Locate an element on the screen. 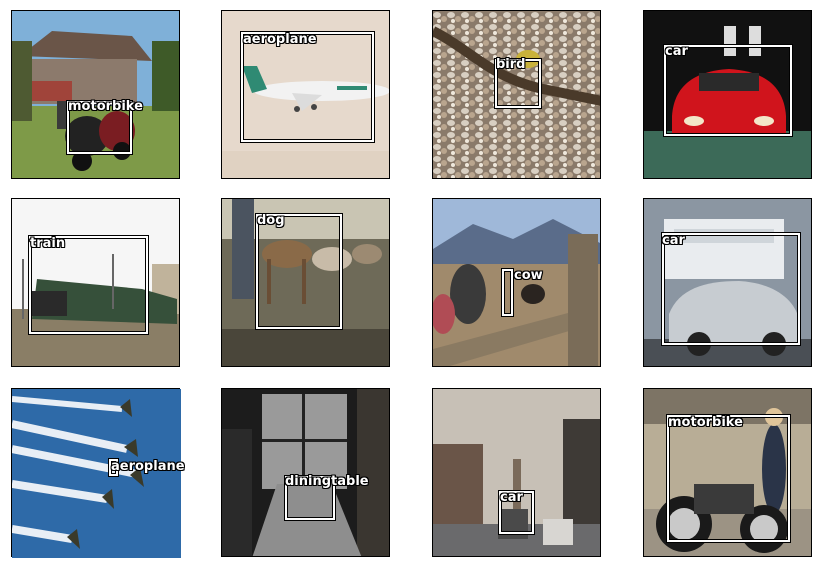 The height and width of the screenshot is (568, 823). scene-field is located at coordinates (516, 282).